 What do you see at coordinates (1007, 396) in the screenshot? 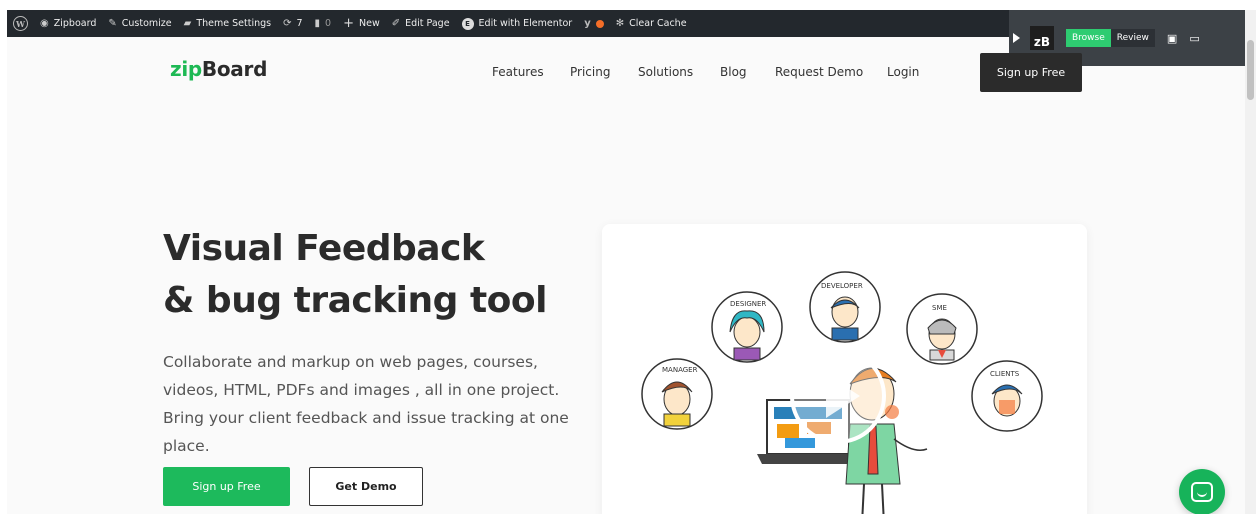
I see `clients-avatar: CLIENTS` at bounding box center [1007, 396].